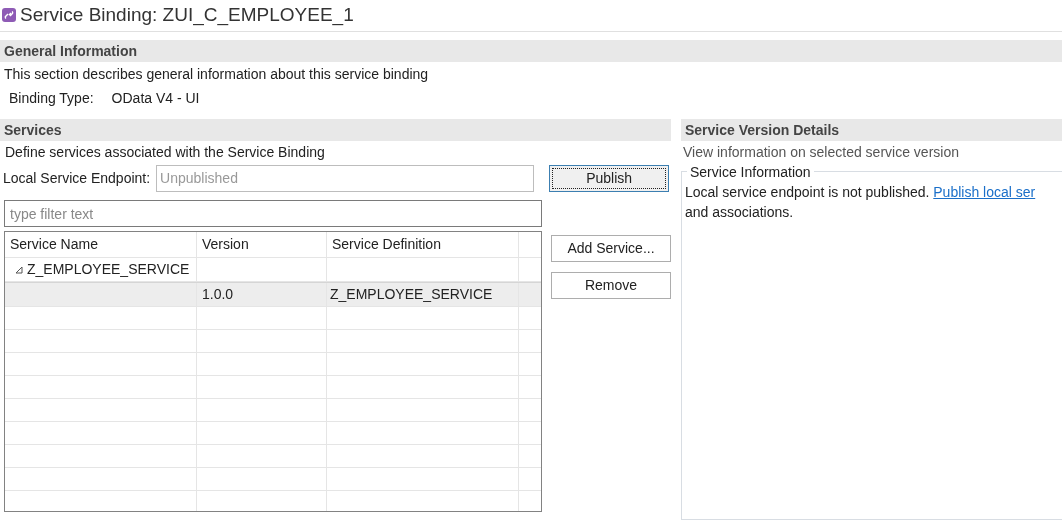 Image resolution: width=1062 pixels, height=525 pixels. What do you see at coordinates (273, 294) in the screenshot?
I see `table-row: 1.0.0 Z_EMPLOYEE_SERVICE` at bounding box center [273, 294].